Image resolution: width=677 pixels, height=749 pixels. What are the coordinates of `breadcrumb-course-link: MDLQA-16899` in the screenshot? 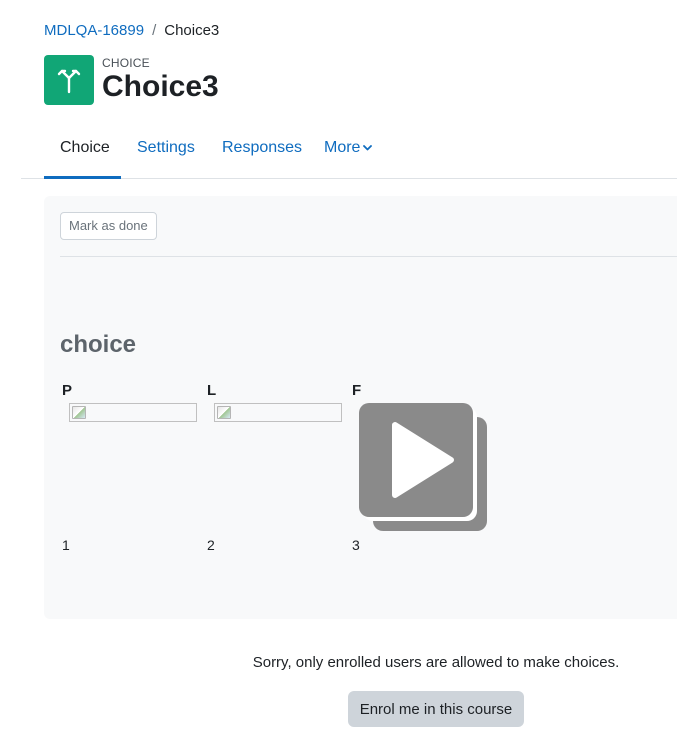 It's located at (94, 30).